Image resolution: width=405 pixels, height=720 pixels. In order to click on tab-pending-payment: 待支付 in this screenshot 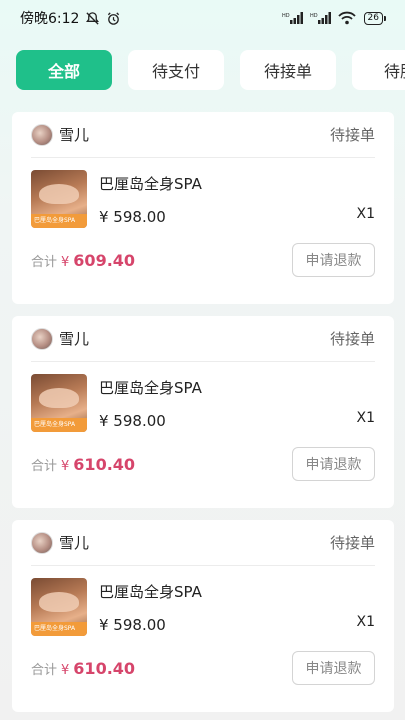, I will do `click(176, 70)`.